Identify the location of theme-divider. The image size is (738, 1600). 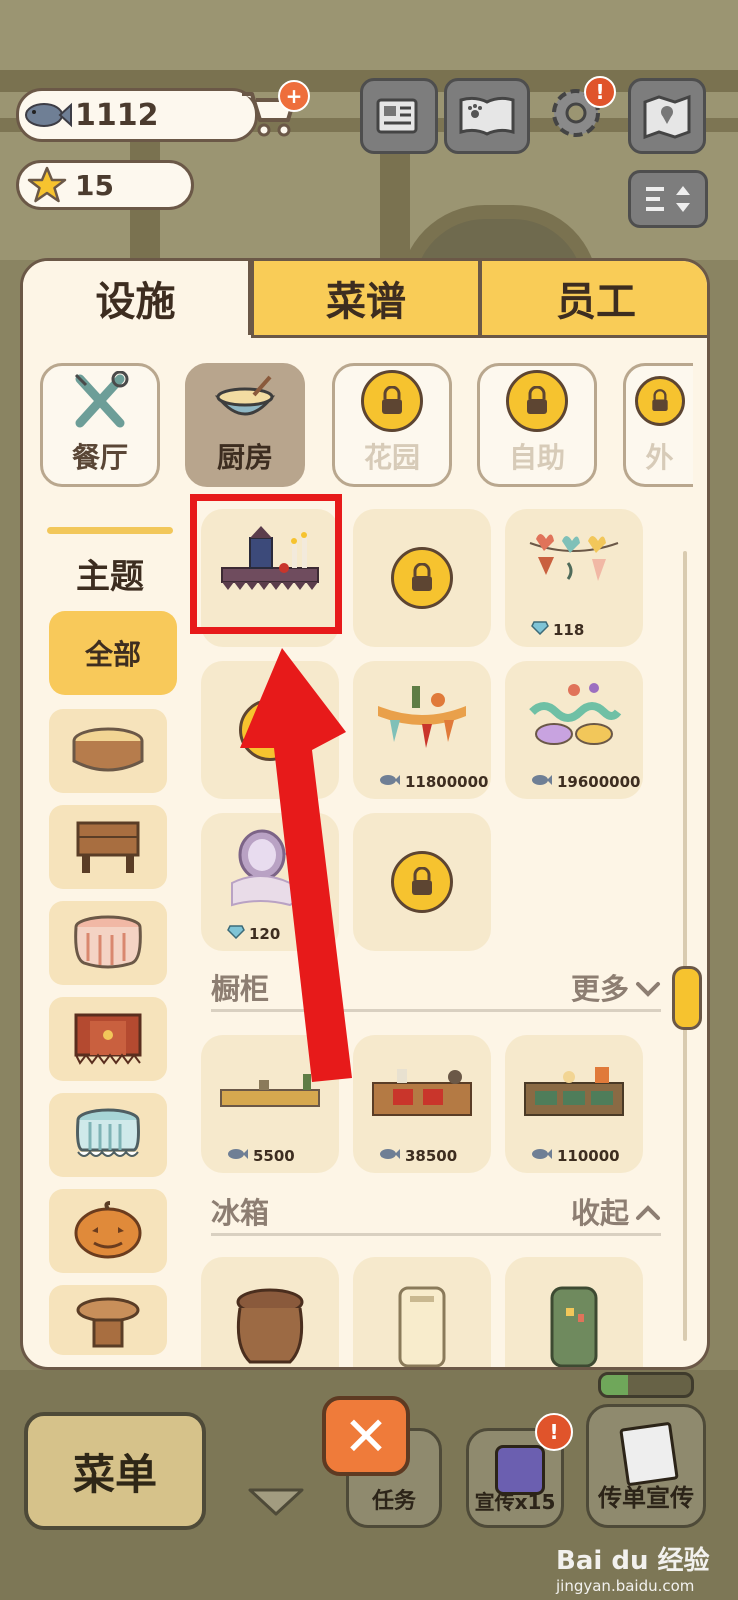
(110, 530).